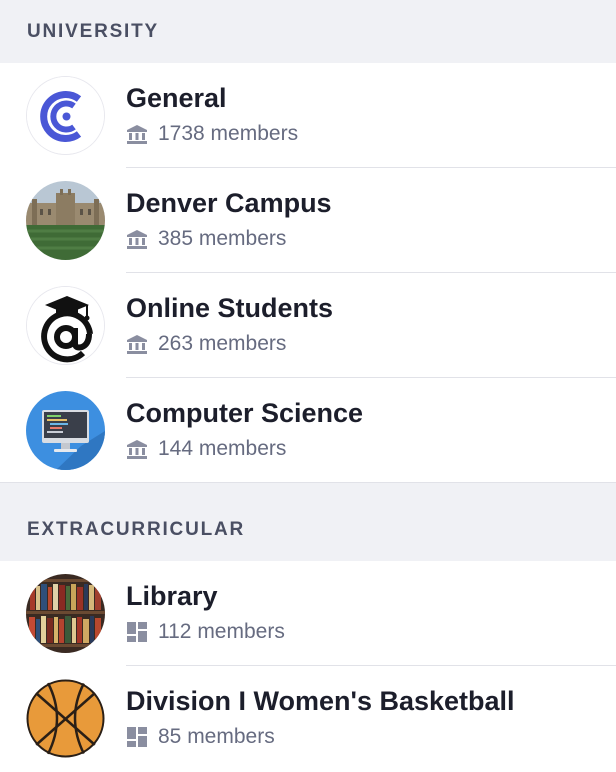 This screenshot has width=616, height=772. I want to click on denver-campus-avatar, so click(65, 220).